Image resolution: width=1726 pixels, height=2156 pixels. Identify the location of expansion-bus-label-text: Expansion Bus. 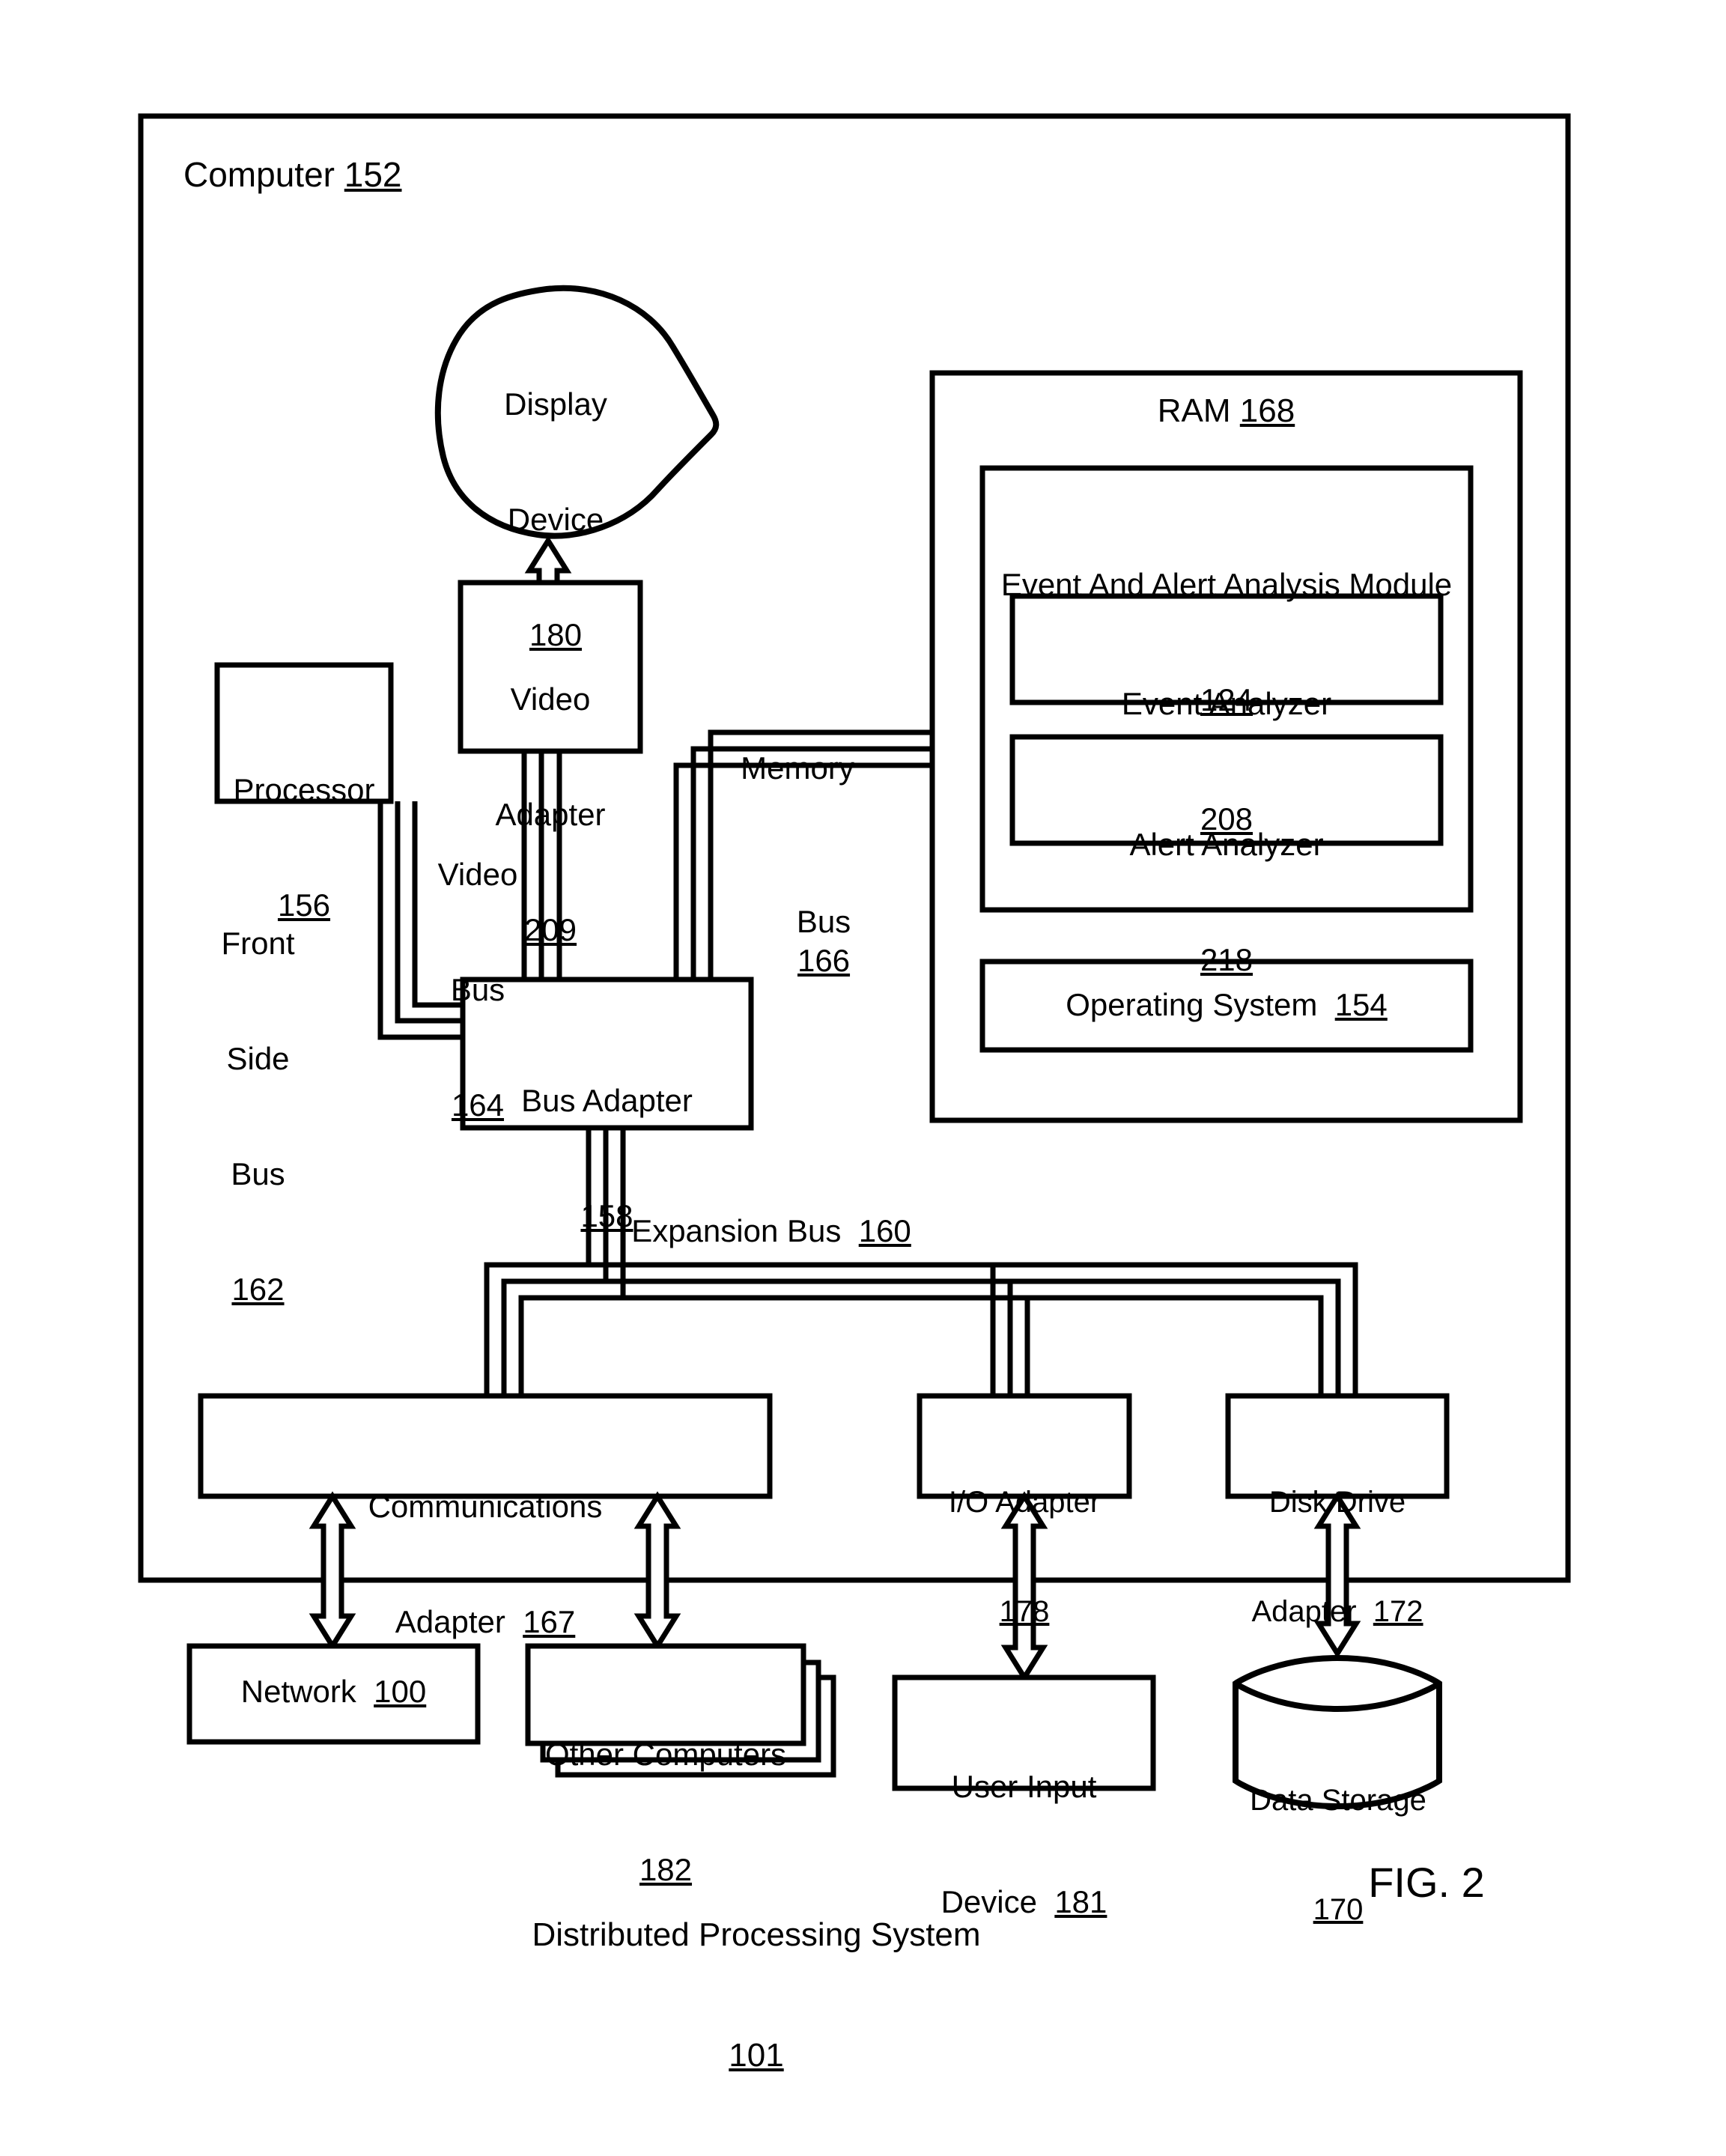
(736, 1230).